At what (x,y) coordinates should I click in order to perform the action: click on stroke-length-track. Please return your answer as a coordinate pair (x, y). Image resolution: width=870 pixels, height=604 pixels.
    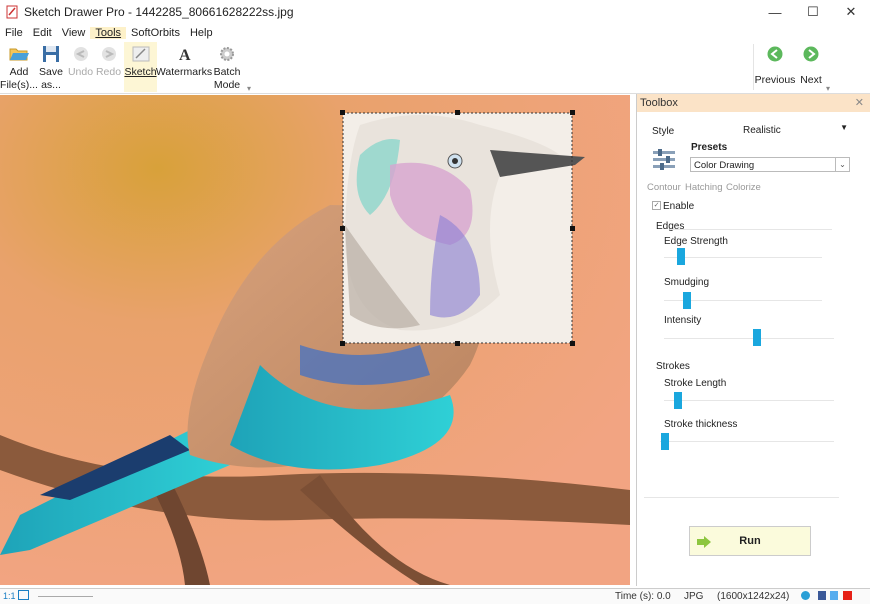
    Looking at the image, I should click on (749, 400).